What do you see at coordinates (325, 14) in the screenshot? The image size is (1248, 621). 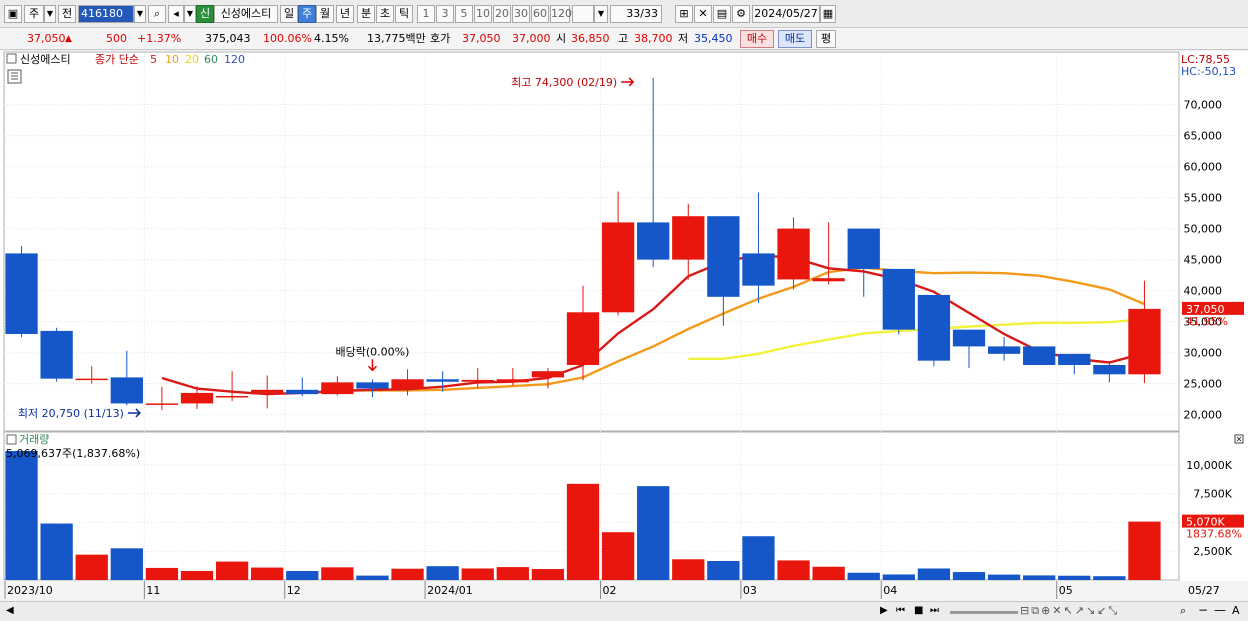 I see `period-month-tab: 월` at bounding box center [325, 14].